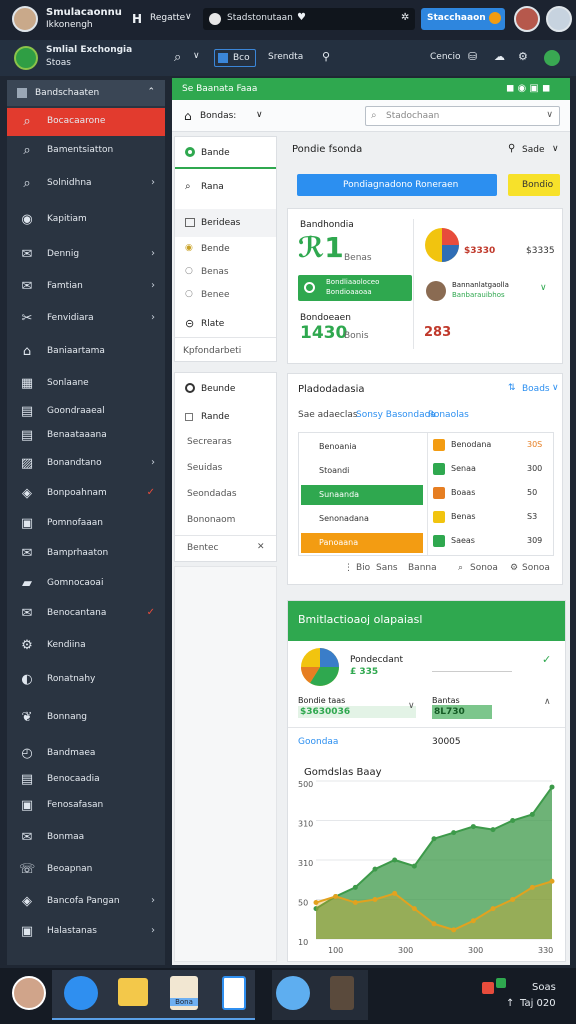 The image size is (576, 1024). I want to click on location-icon: ⚲, so click(326, 56).